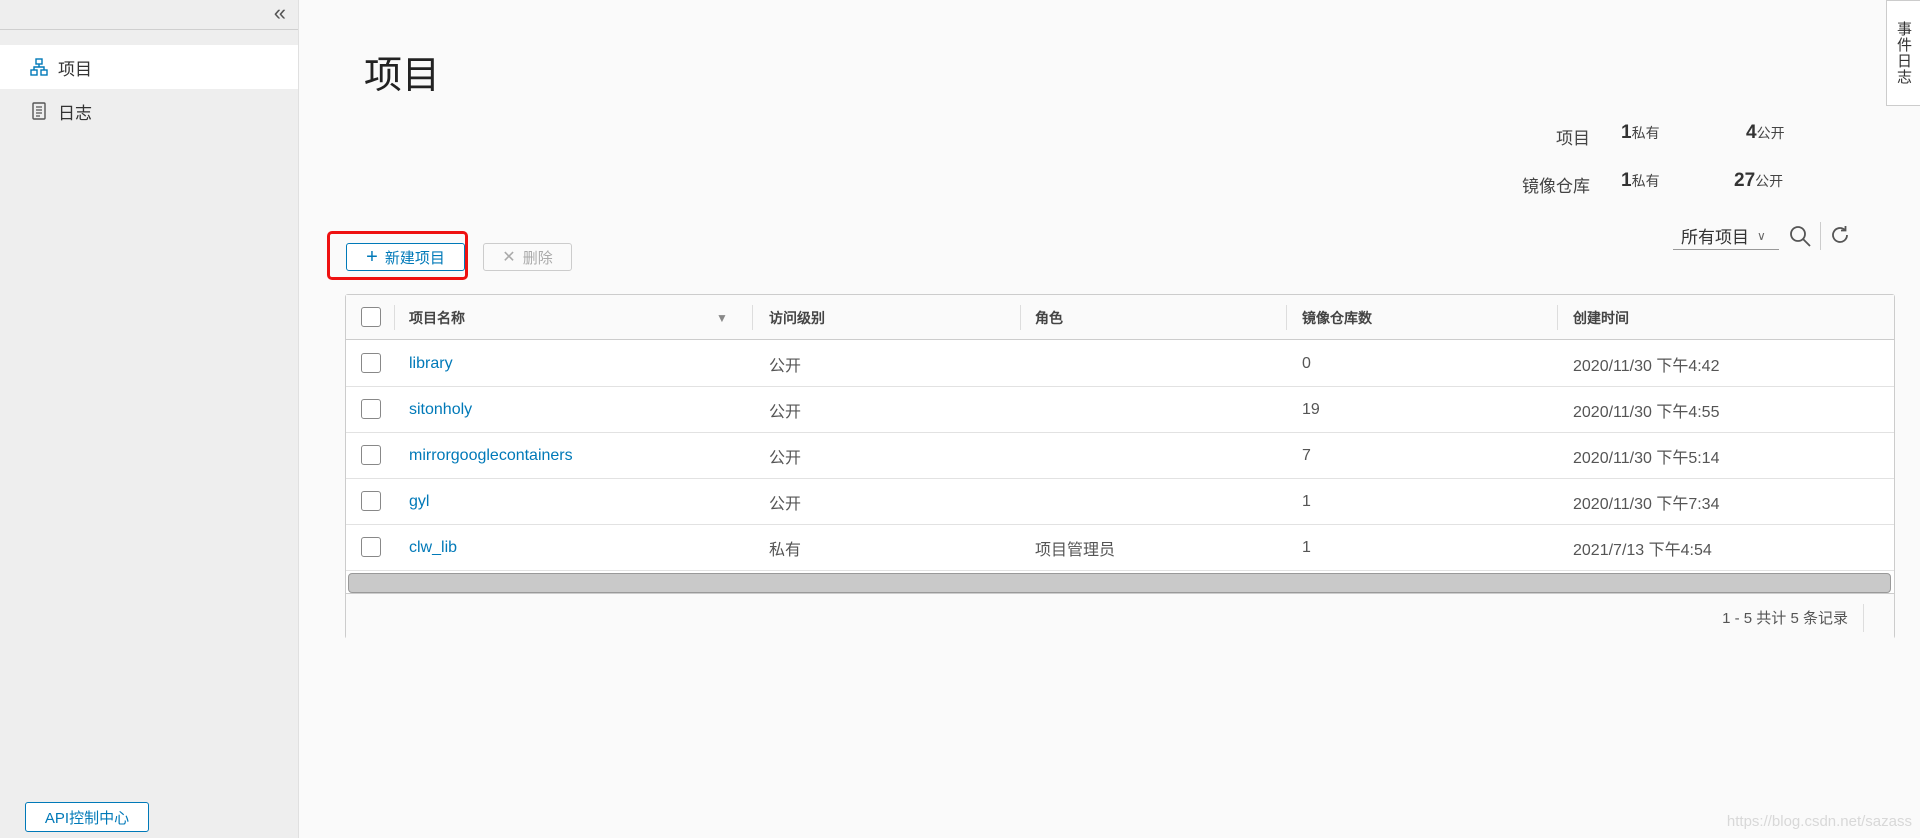  Describe the element at coordinates (1800, 236) in the screenshot. I see `search-icon` at that location.